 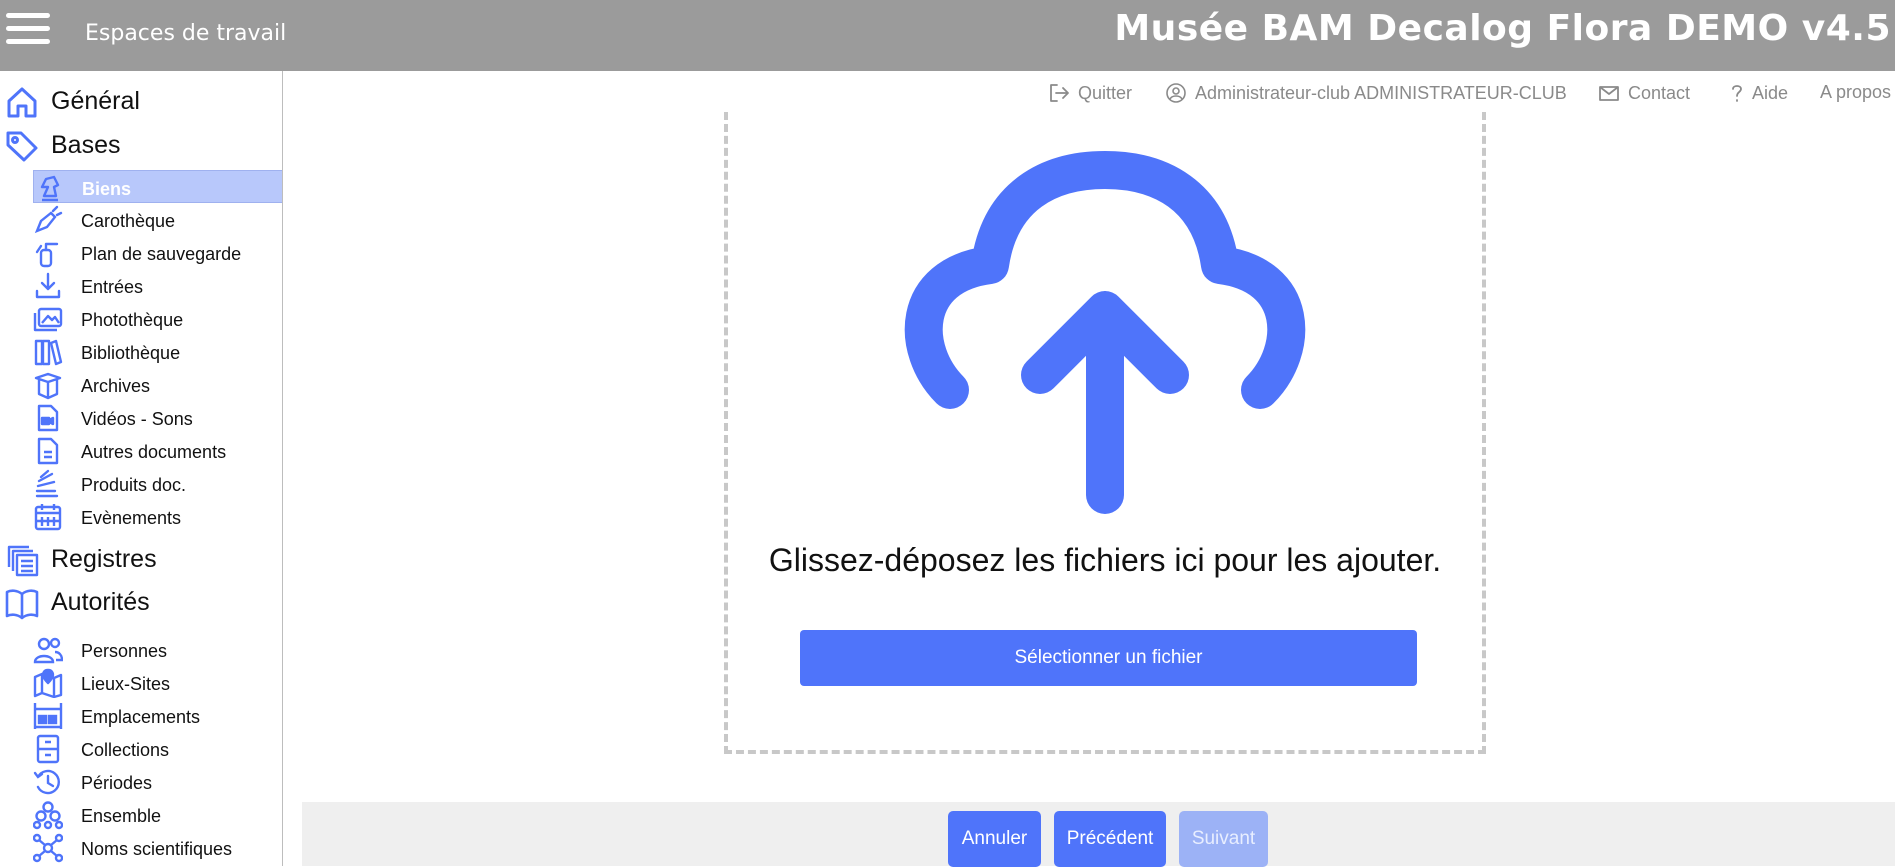 I want to click on fire-extinguisher-icon, so click(x=47, y=255).